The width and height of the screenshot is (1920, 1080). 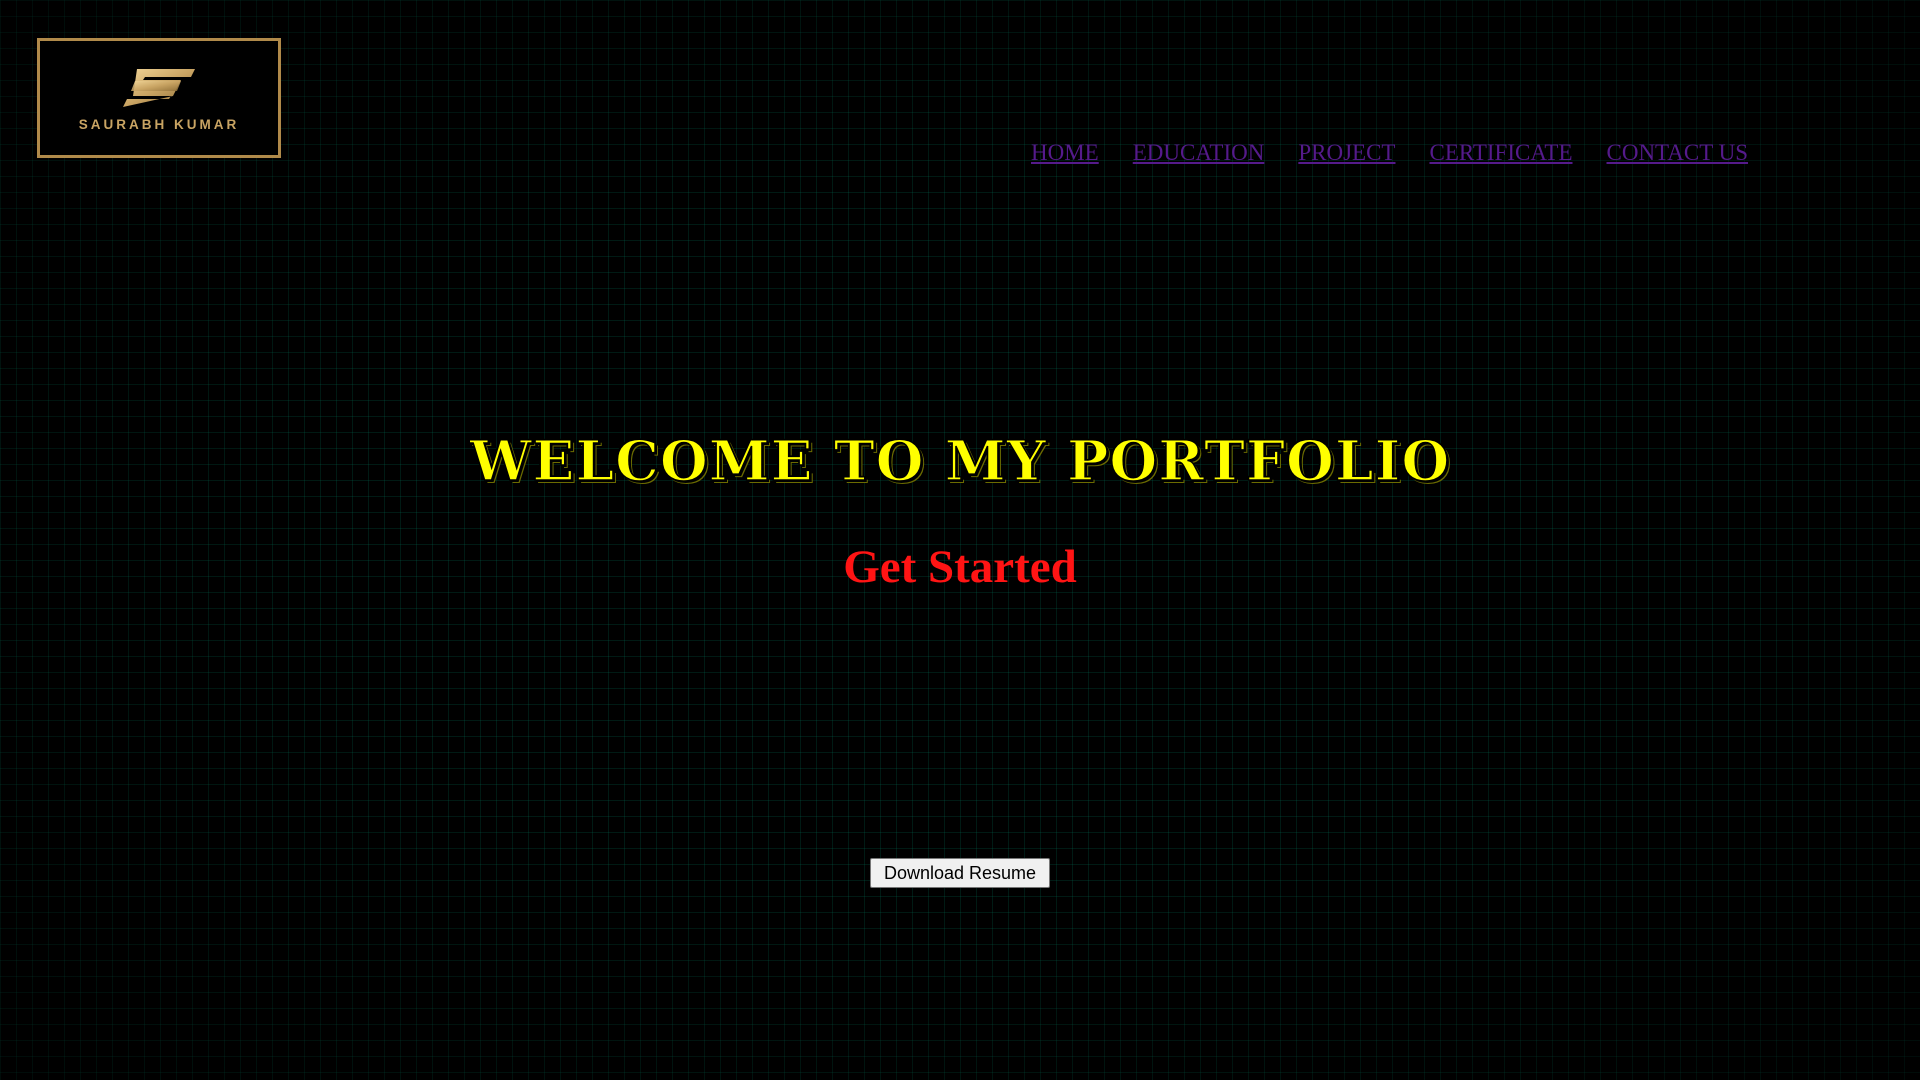 I want to click on download-resume-button: Download Resume, so click(x=960, y=873).